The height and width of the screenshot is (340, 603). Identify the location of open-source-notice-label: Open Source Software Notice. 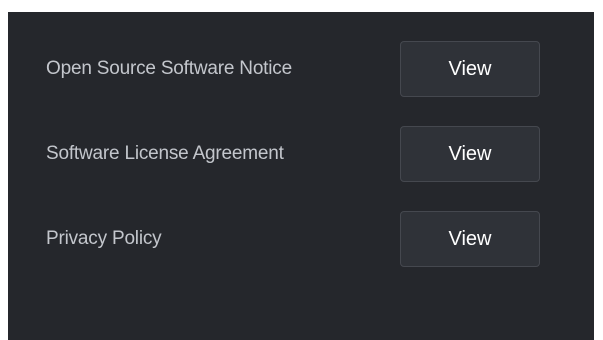
(169, 68).